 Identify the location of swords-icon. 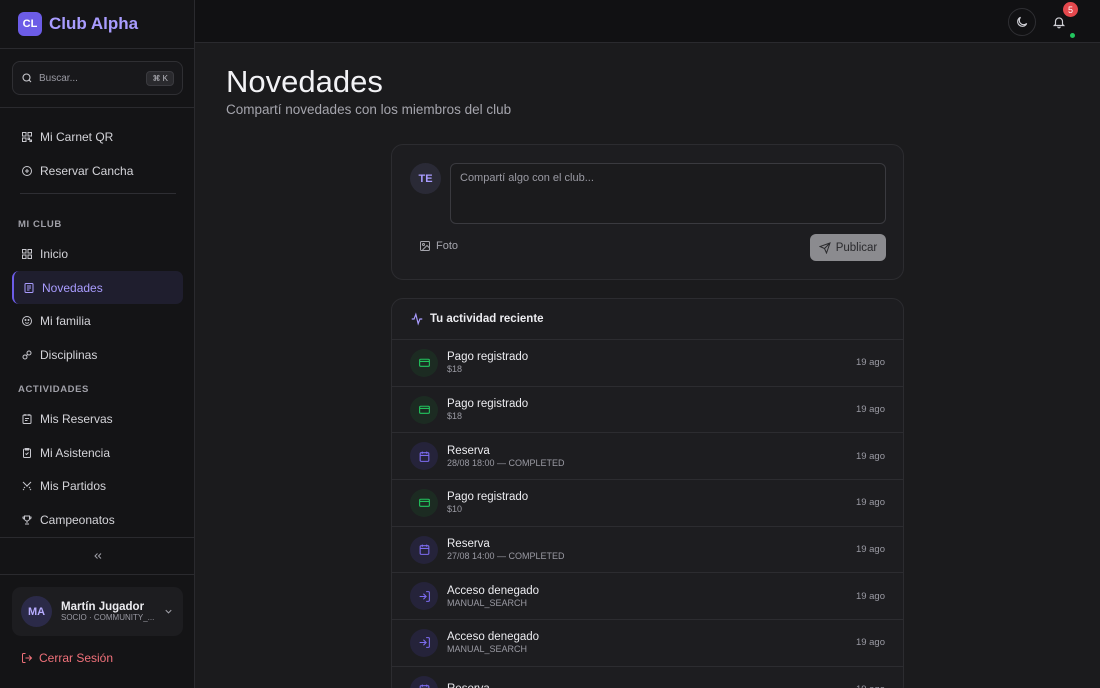
(27, 485).